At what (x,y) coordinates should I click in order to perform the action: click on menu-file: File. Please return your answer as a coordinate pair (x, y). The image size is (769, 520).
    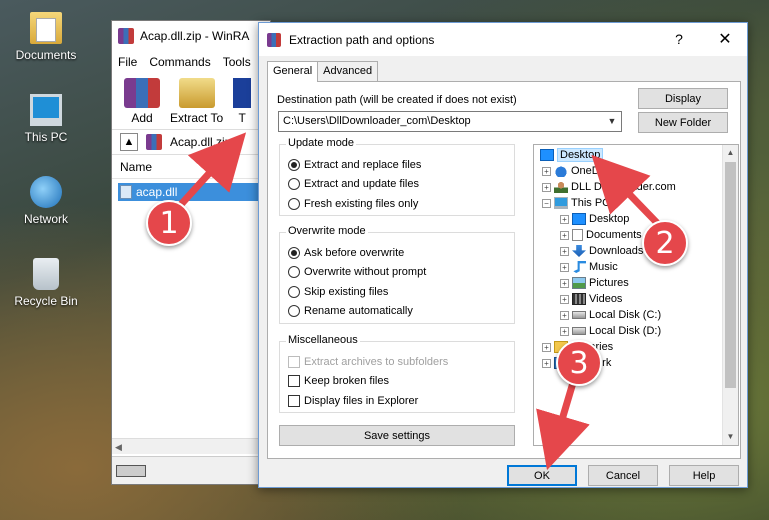
    Looking at the image, I should click on (127, 62).